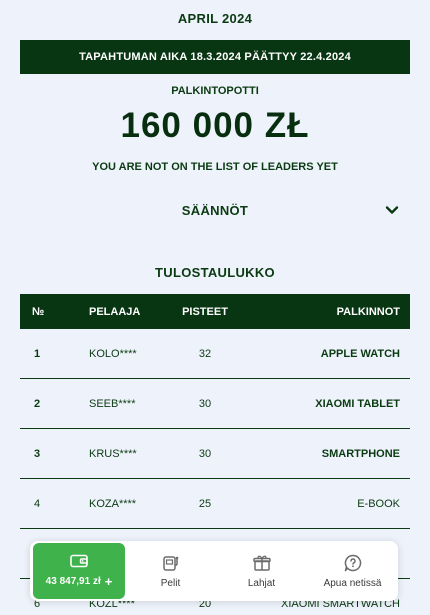 The height and width of the screenshot is (615, 430). What do you see at coordinates (215, 272) in the screenshot?
I see `leaderboard-title: TULOSTAULUKKO` at bounding box center [215, 272].